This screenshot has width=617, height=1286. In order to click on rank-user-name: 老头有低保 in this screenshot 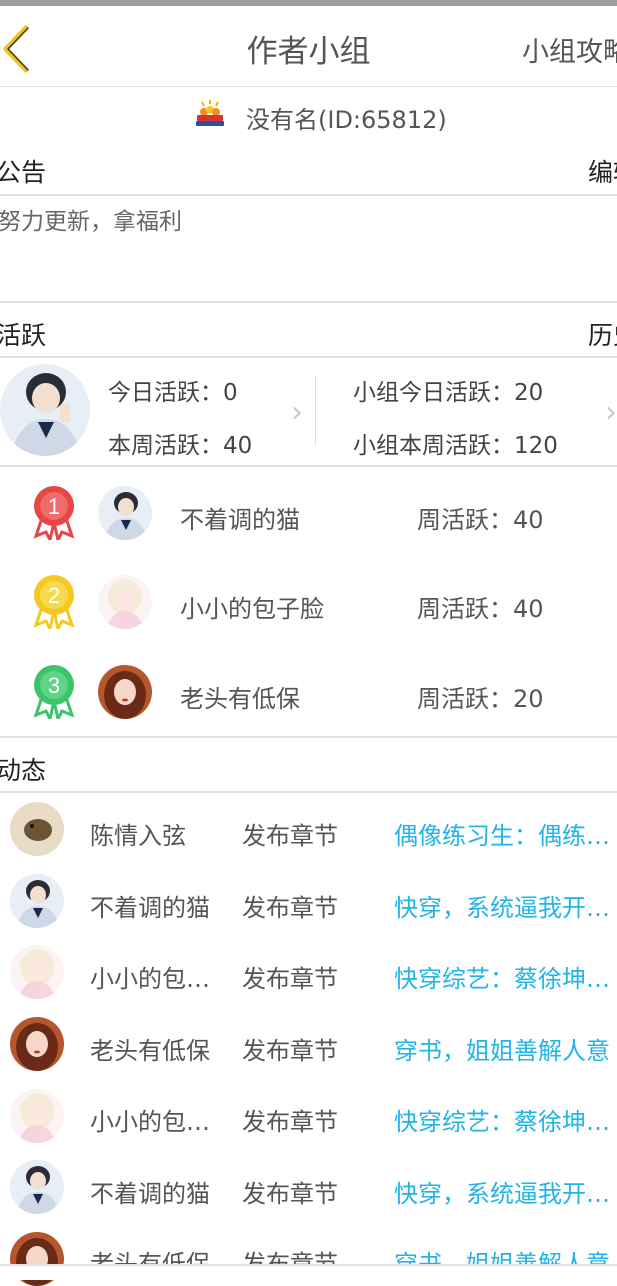, I will do `click(240, 699)`.